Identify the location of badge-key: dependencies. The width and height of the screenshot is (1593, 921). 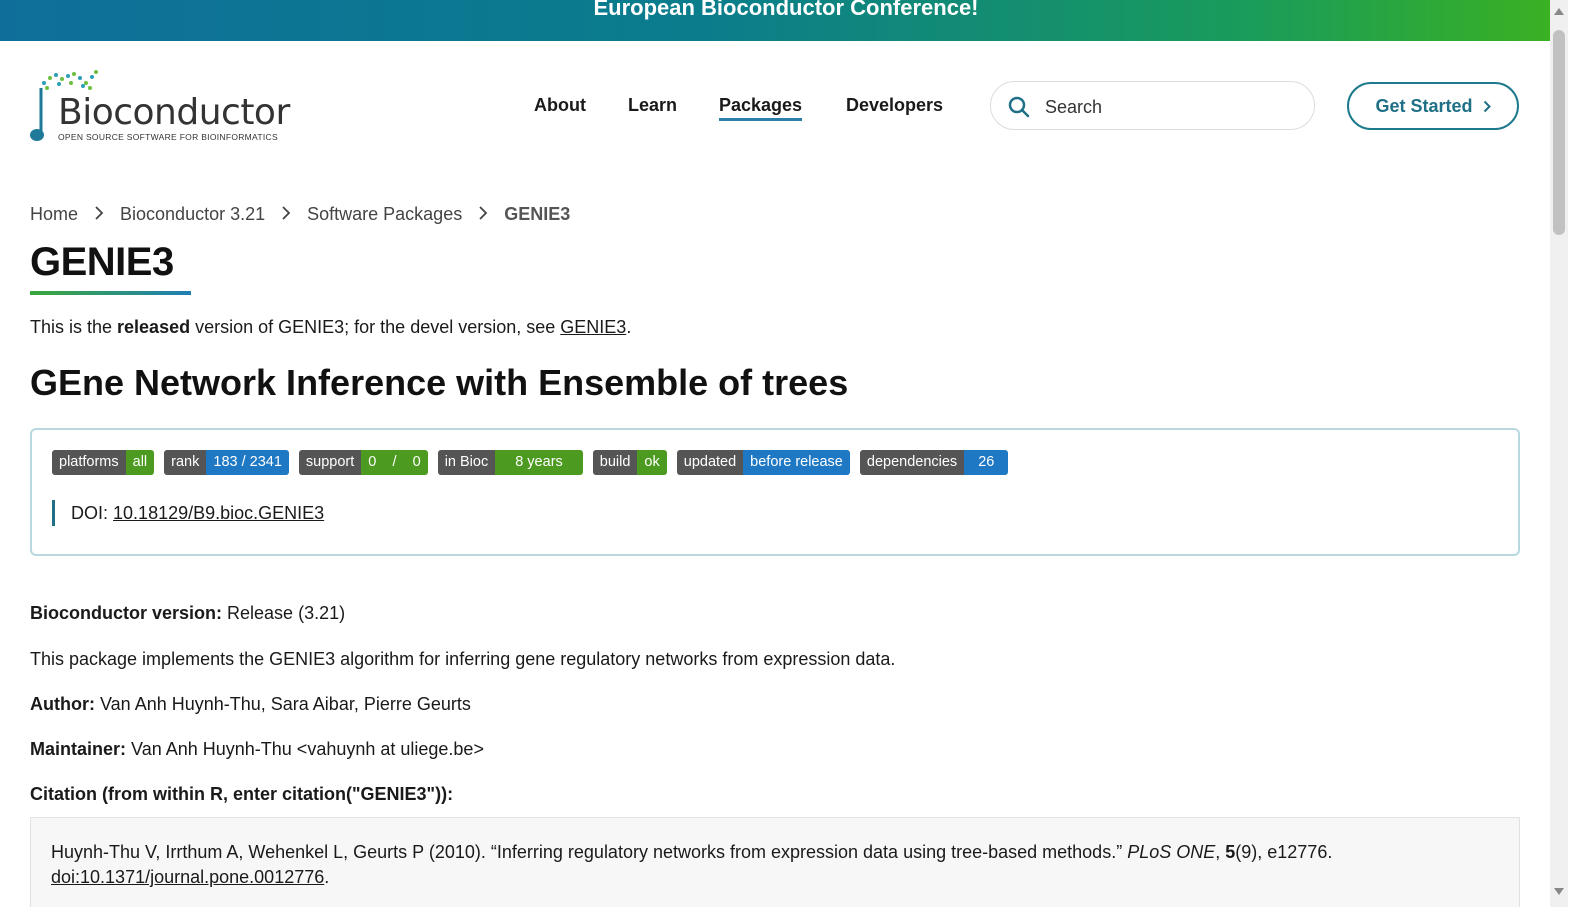
(912, 462).